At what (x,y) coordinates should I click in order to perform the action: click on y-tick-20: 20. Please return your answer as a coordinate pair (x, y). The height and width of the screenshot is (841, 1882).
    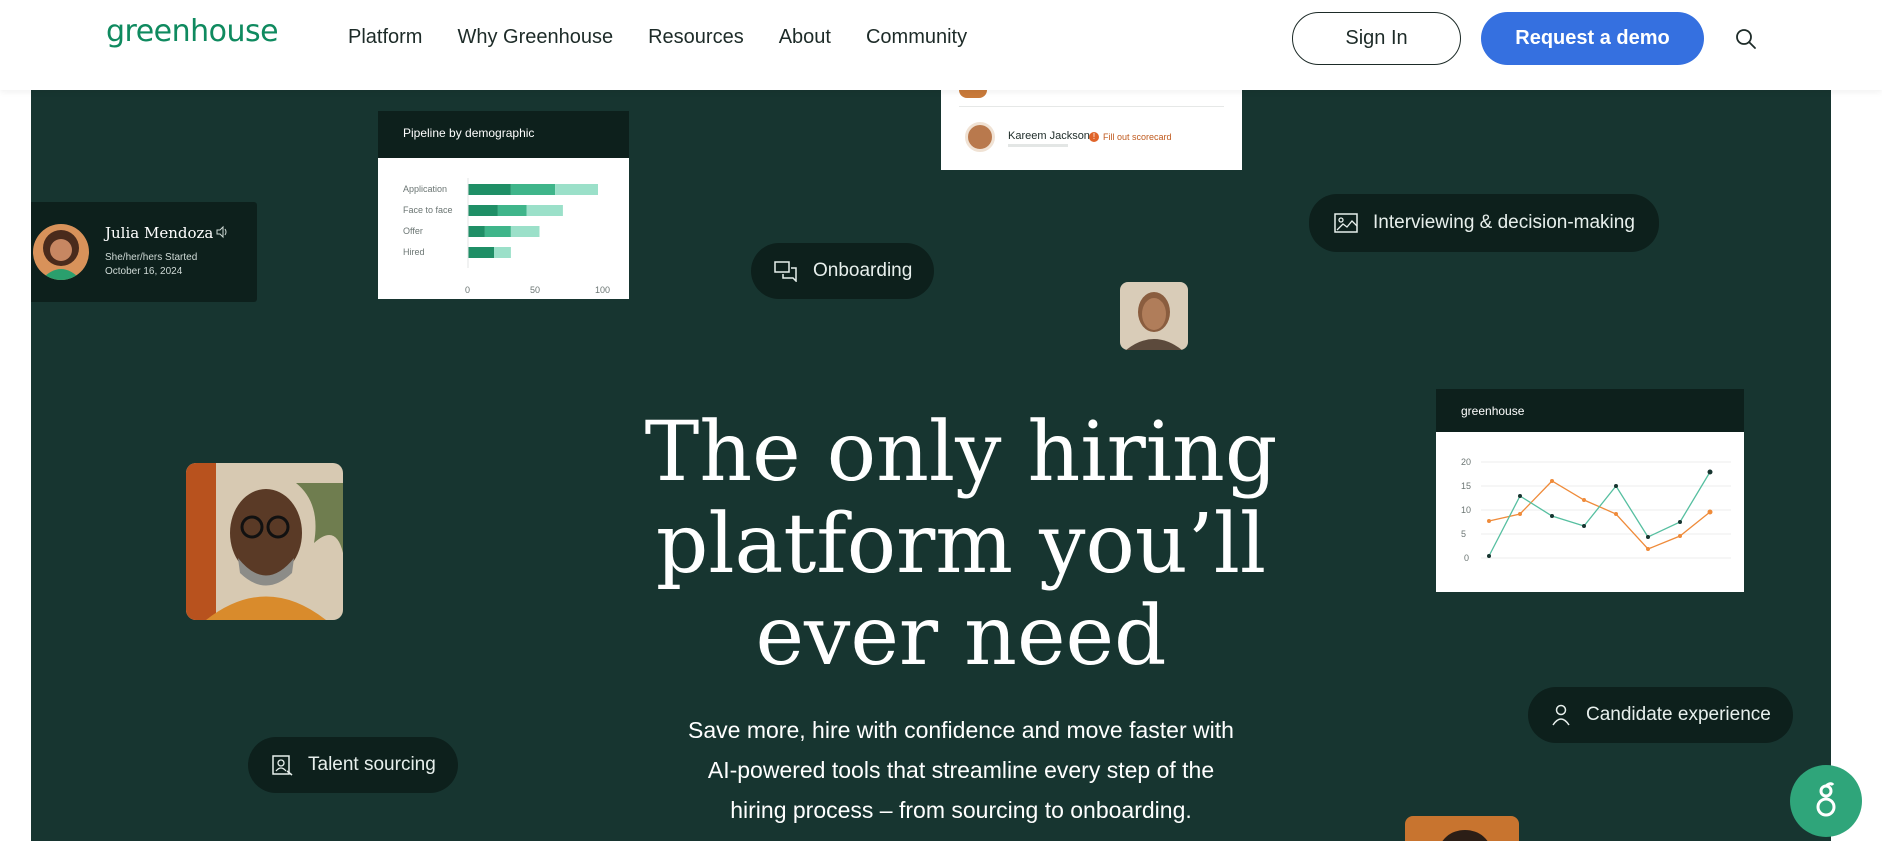
    Looking at the image, I should click on (1466, 462).